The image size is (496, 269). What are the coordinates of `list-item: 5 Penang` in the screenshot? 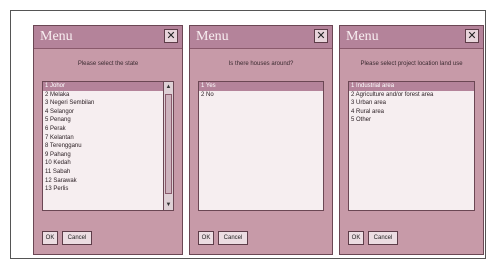 It's located at (108, 120).